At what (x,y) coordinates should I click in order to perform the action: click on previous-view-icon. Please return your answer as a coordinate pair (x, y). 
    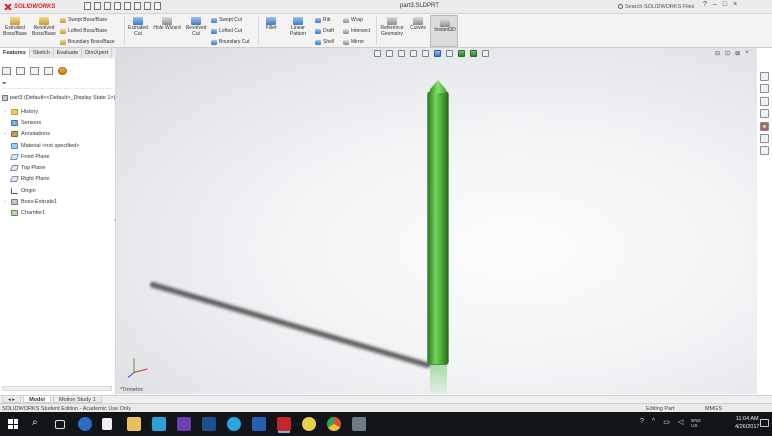
    Looking at the image, I should click on (401, 53).